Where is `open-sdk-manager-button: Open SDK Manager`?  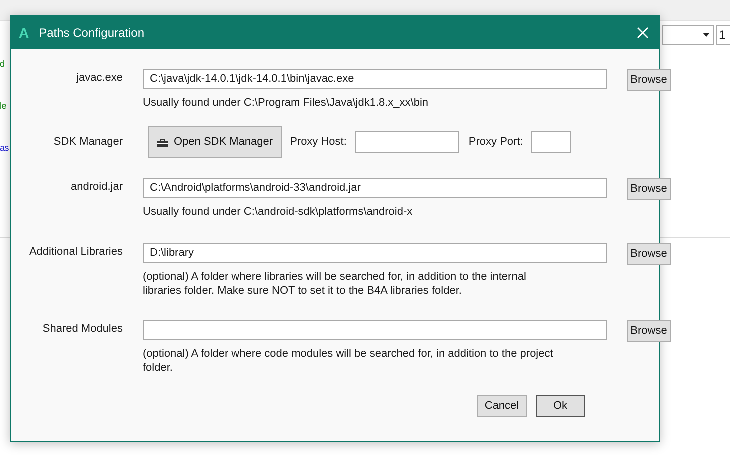 open-sdk-manager-button: Open SDK Manager is located at coordinates (215, 142).